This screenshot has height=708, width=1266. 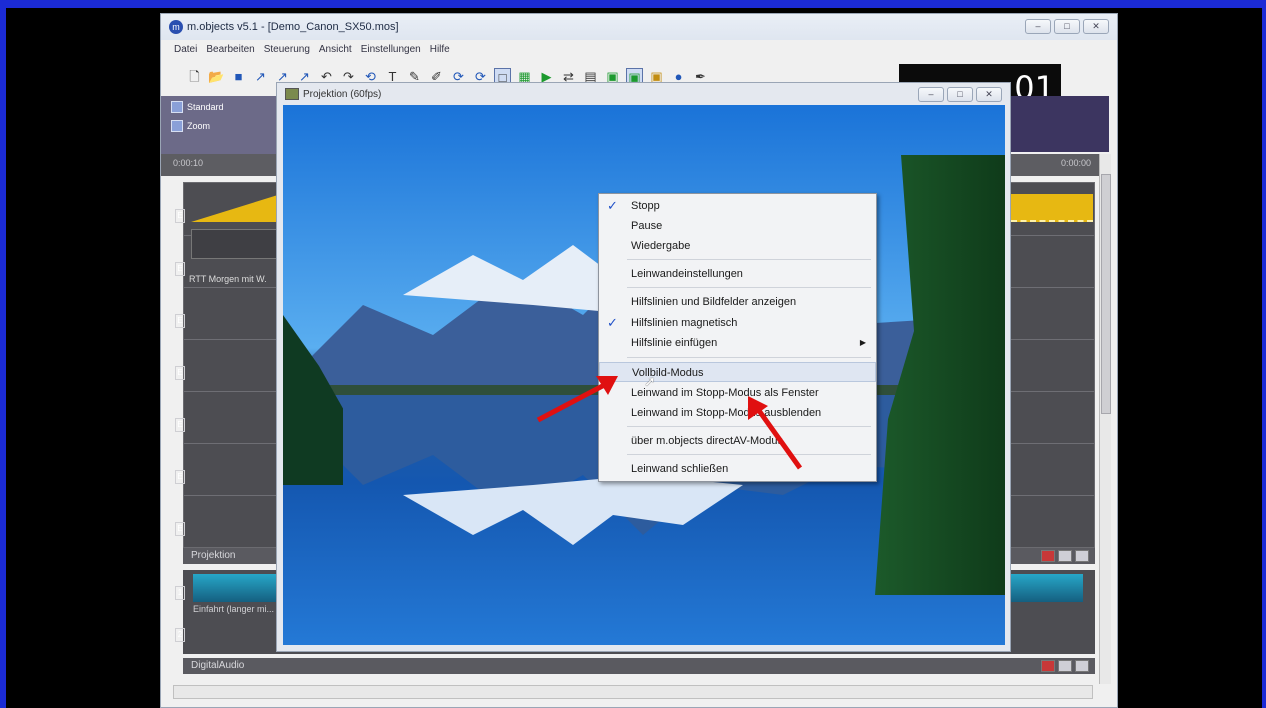 What do you see at coordinates (216, 76) in the screenshot?
I see `open-icon: 📂` at bounding box center [216, 76].